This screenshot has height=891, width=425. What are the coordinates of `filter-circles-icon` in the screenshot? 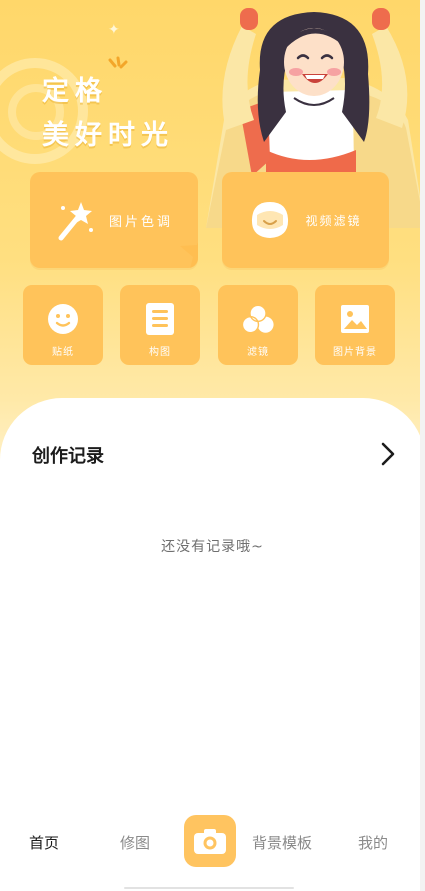 It's located at (257, 319).